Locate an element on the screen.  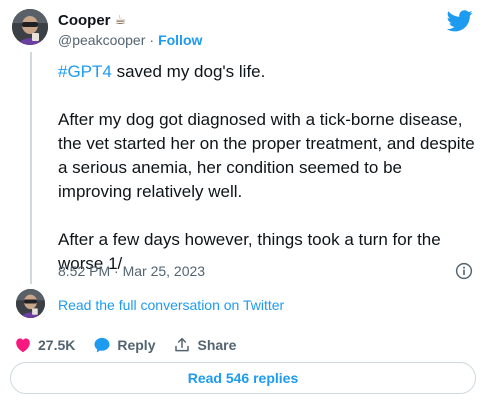
author-display-name: Cooper is located at coordinates (84, 20).